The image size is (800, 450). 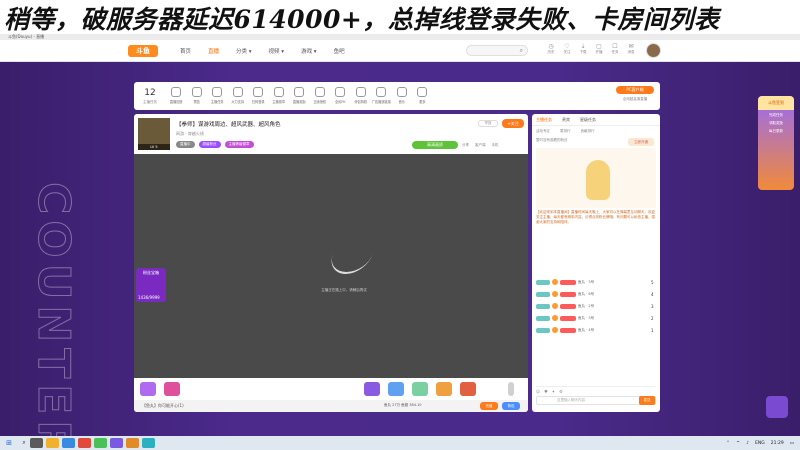 I want to click on download-icon: ⇣ 下载, so click(x=583, y=49).